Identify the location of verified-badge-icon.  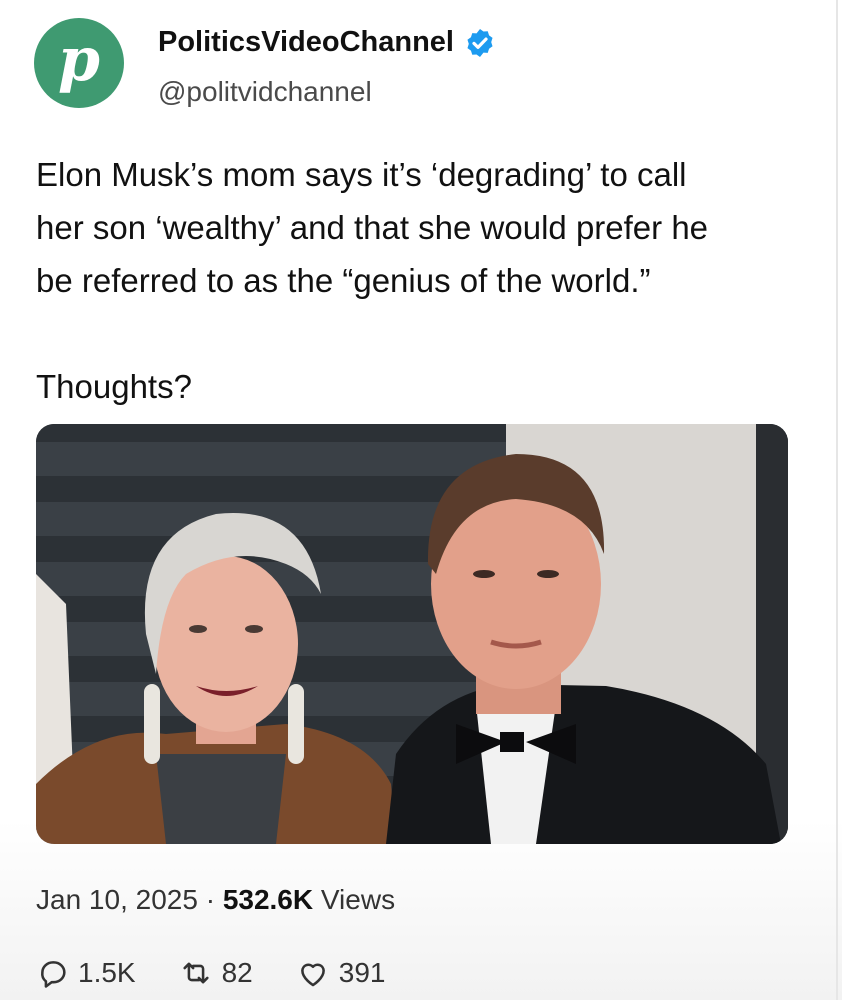
(480, 42).